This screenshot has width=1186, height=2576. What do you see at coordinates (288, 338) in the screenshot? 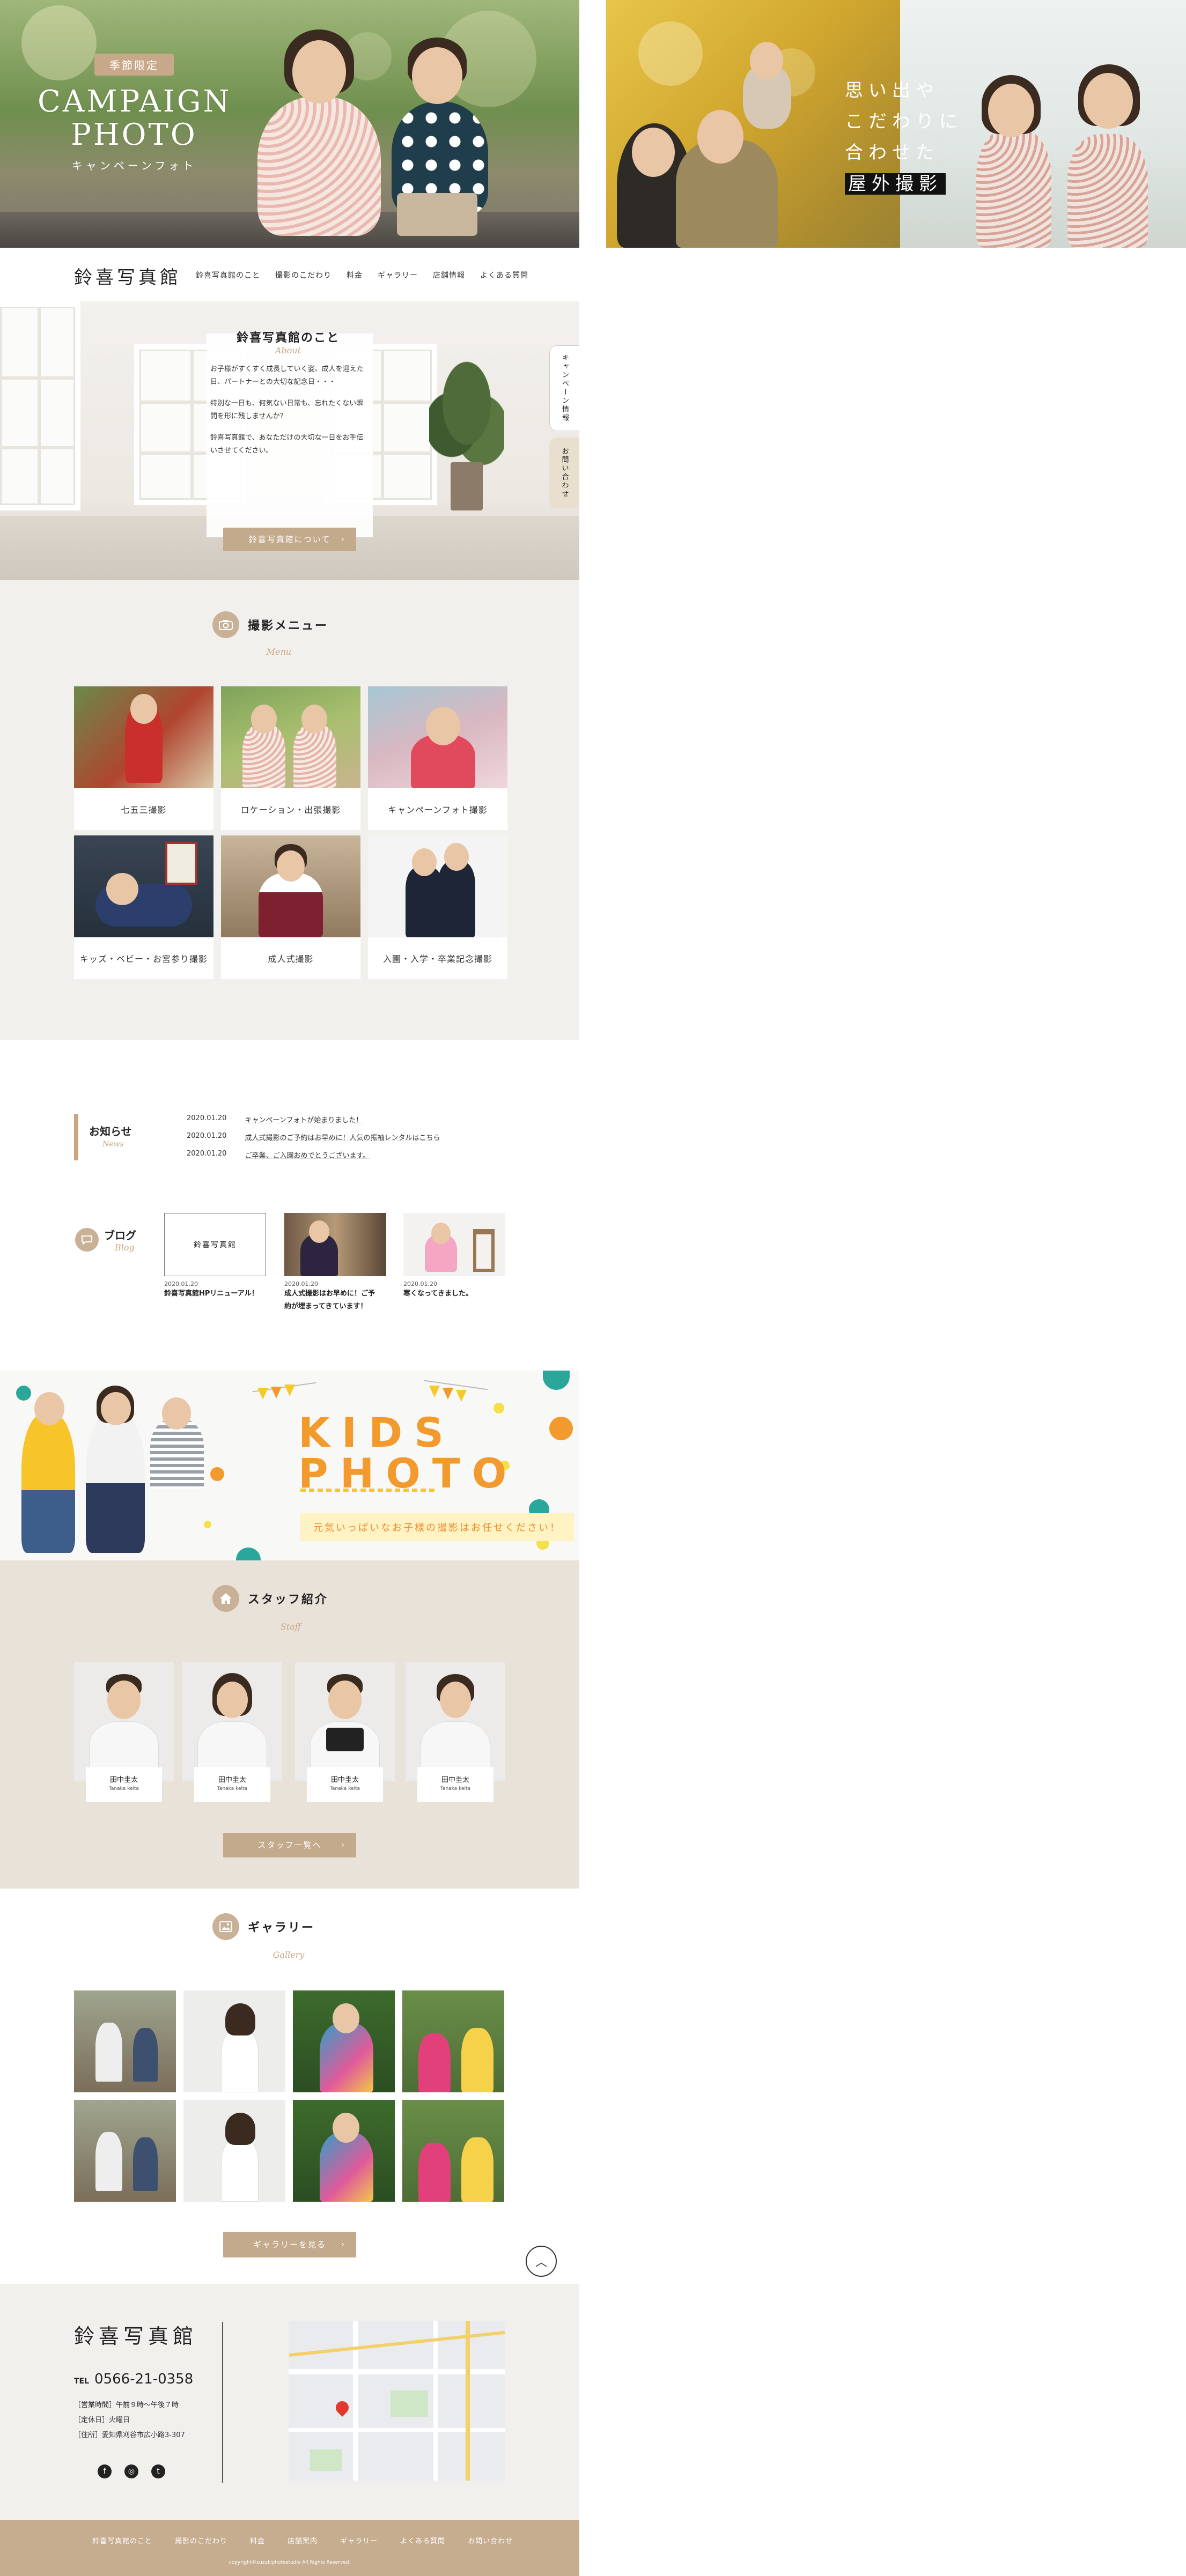
I see `about-title: 鈴喜写真館のこと` at bounding box center [288, 338].